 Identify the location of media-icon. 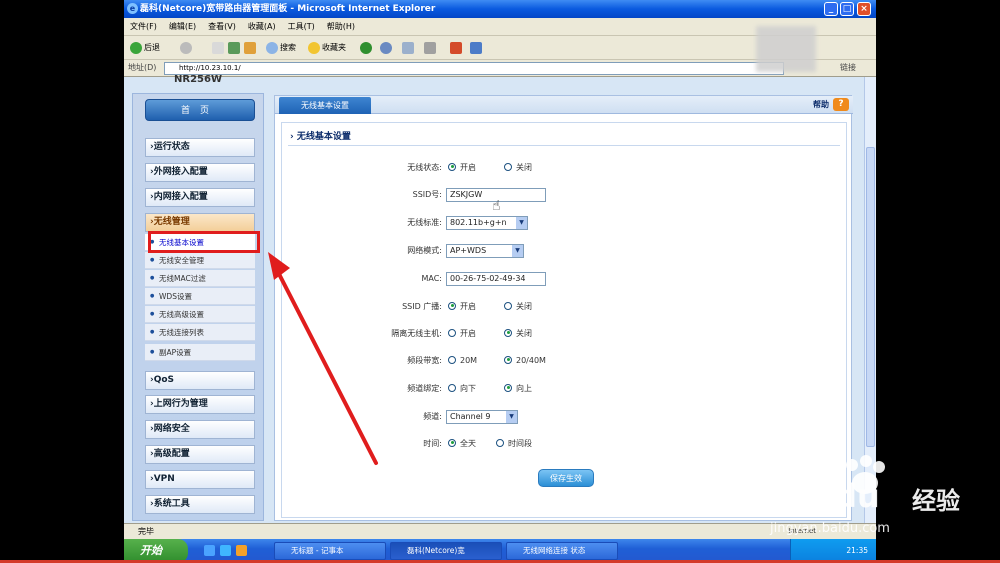
(366, 47).